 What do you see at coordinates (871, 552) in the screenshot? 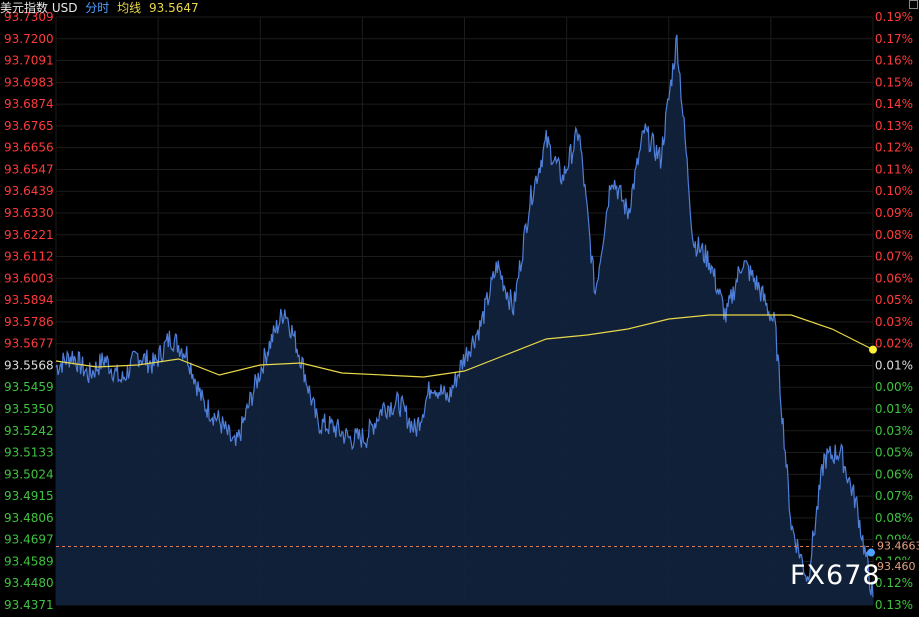
I see `price-end-dot` at bounding box center [871, 552].